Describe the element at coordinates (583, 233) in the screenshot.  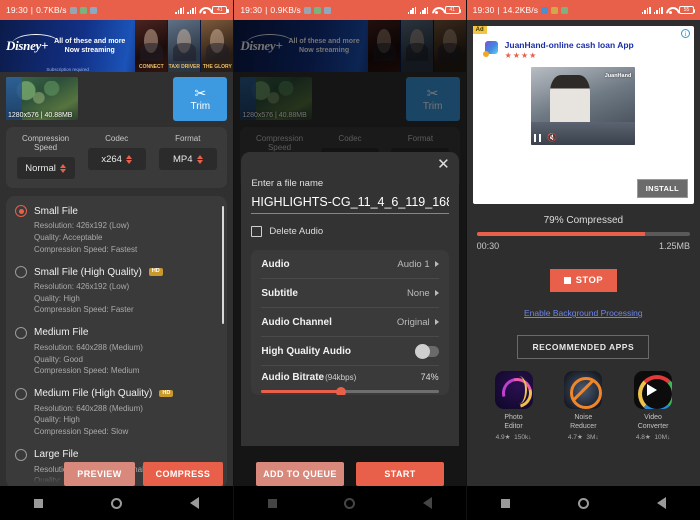
I see `progress-section: 79% Compressed 00:30 1.25MB` at that location.